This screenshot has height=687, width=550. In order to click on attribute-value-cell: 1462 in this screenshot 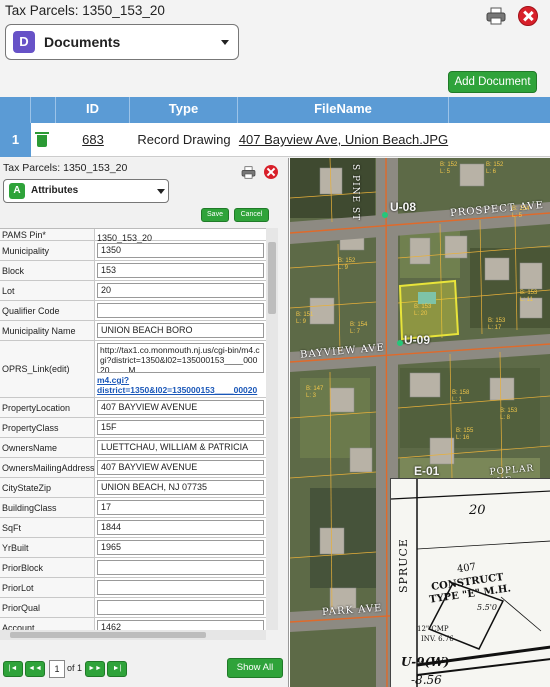, I will do `click(180, 624)`.